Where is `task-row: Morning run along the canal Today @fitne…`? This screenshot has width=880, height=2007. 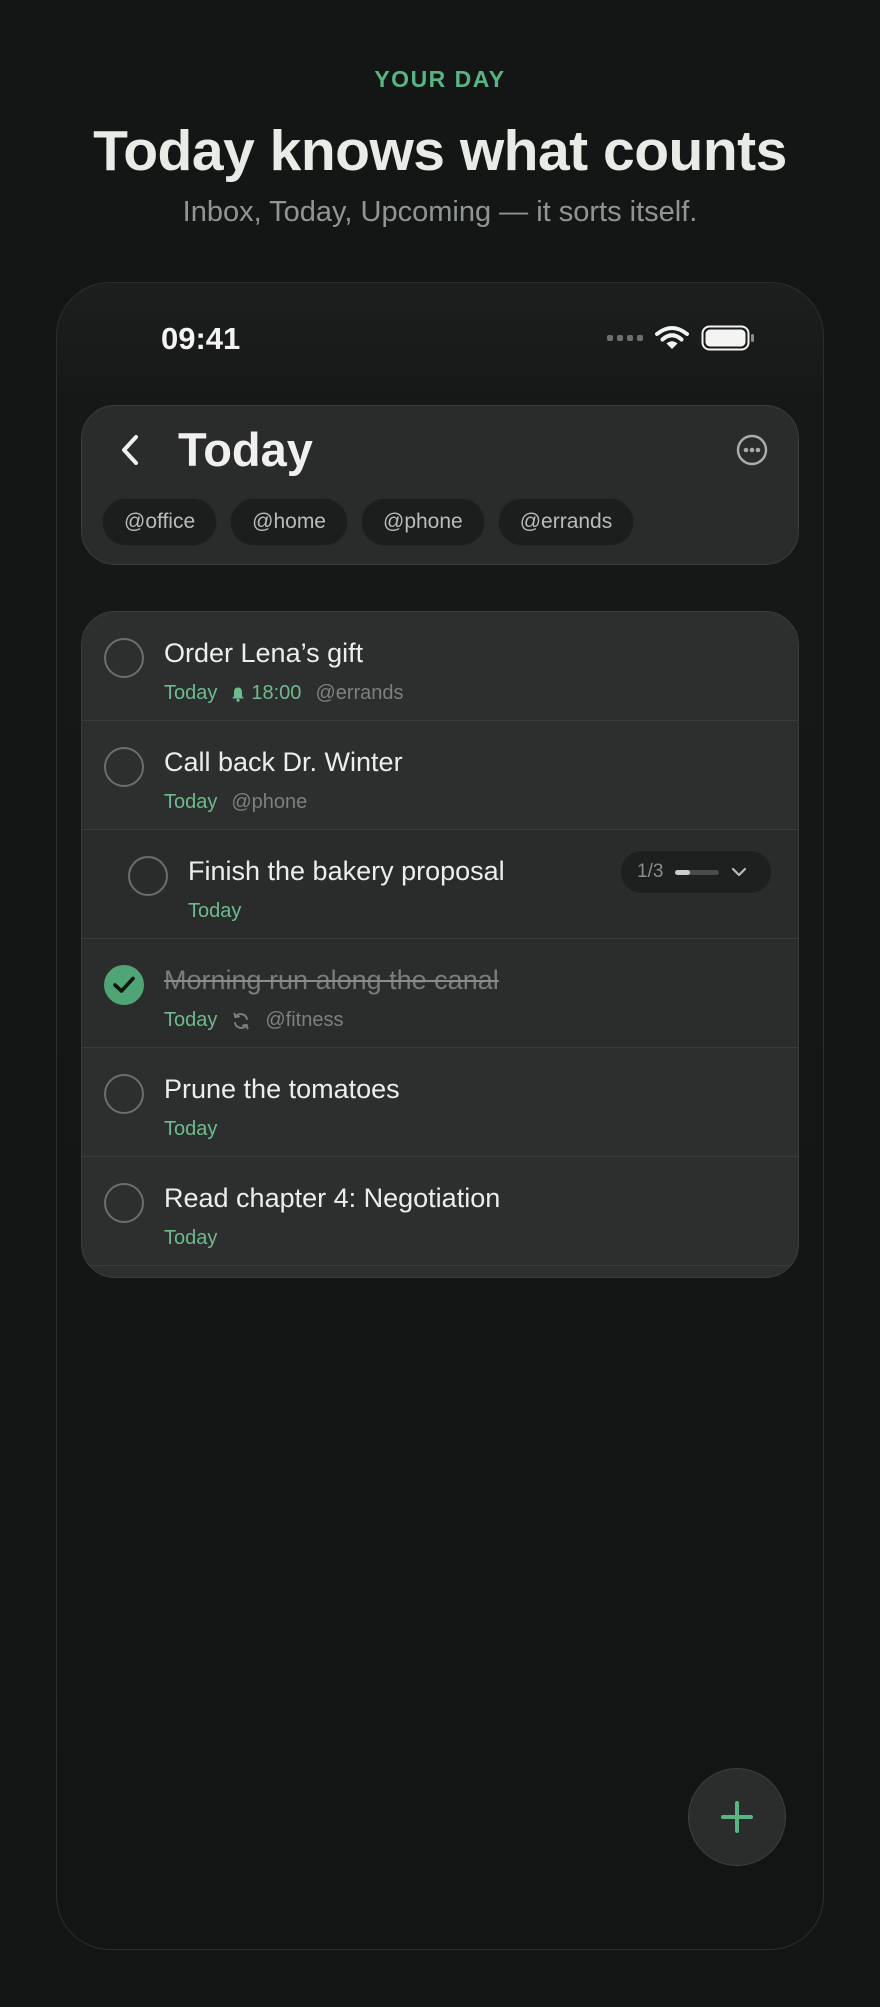
task-row: Morning run along the canal Today @fitne… is located at coordinates (440, 993).